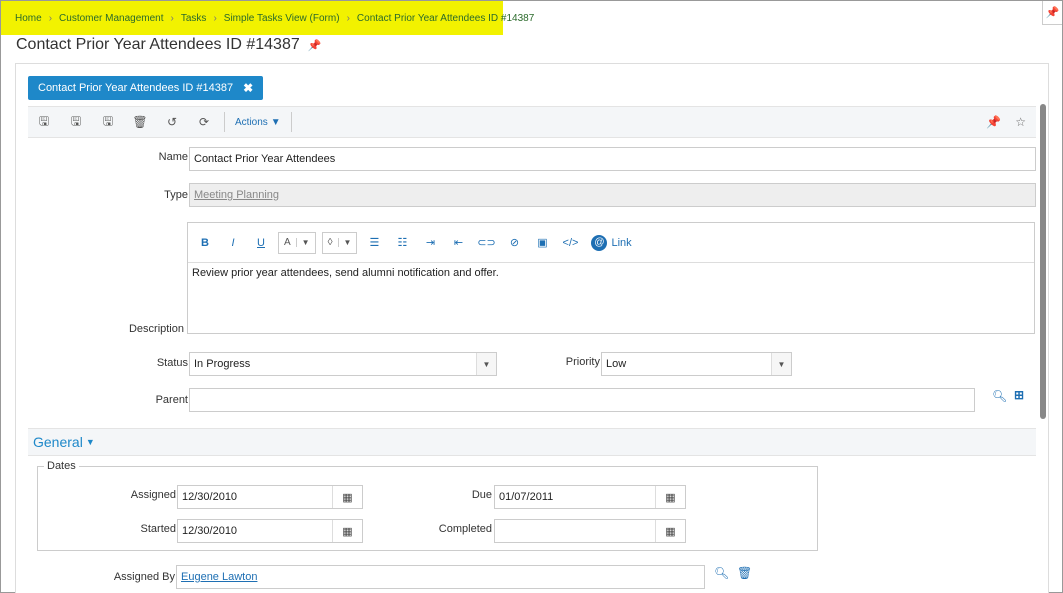 Image resolution: width=1063 pixels, height=593 pixels. What do you see at coordinates (265, 159) in the screenshot?
I see `name-value: Contact Prior Year Attendees` at bounding box center [265, 159].